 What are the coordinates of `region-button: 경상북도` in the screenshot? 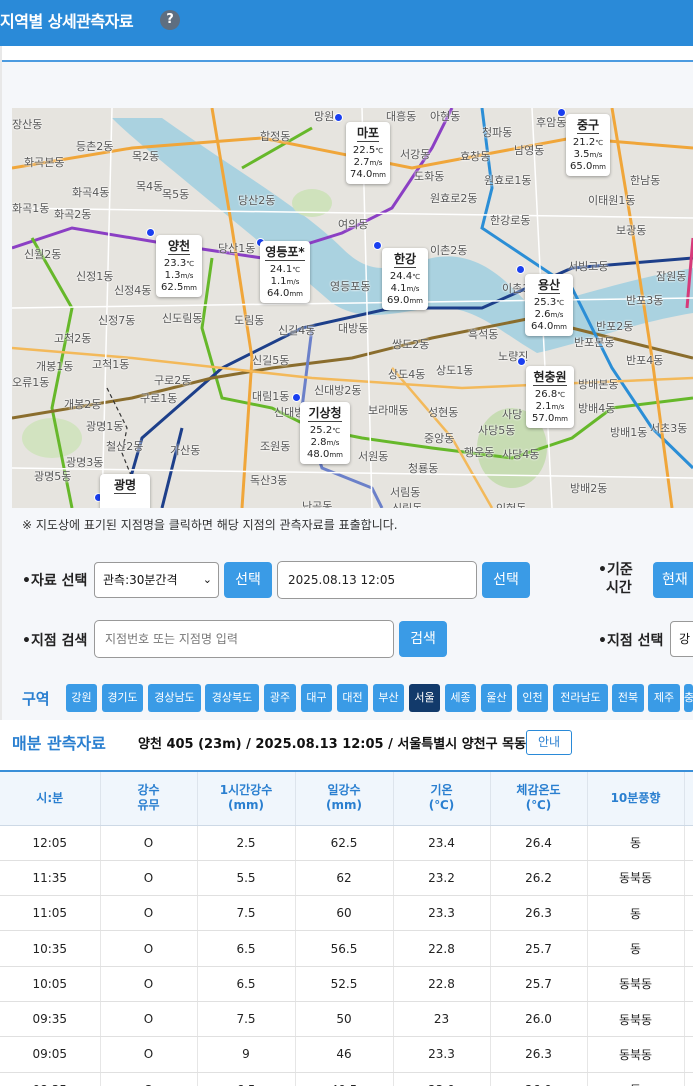 It's located at (232, 698).